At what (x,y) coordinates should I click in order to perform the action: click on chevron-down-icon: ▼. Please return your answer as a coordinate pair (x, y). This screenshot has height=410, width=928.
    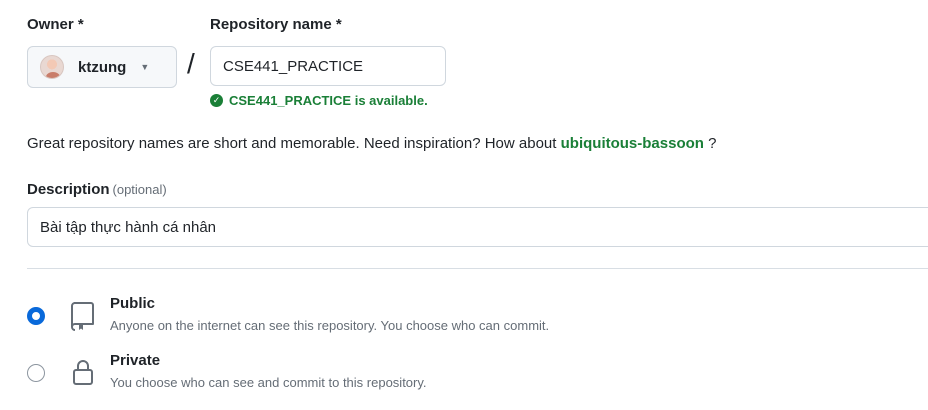
    Looking at the image, I should click on (145, 67).